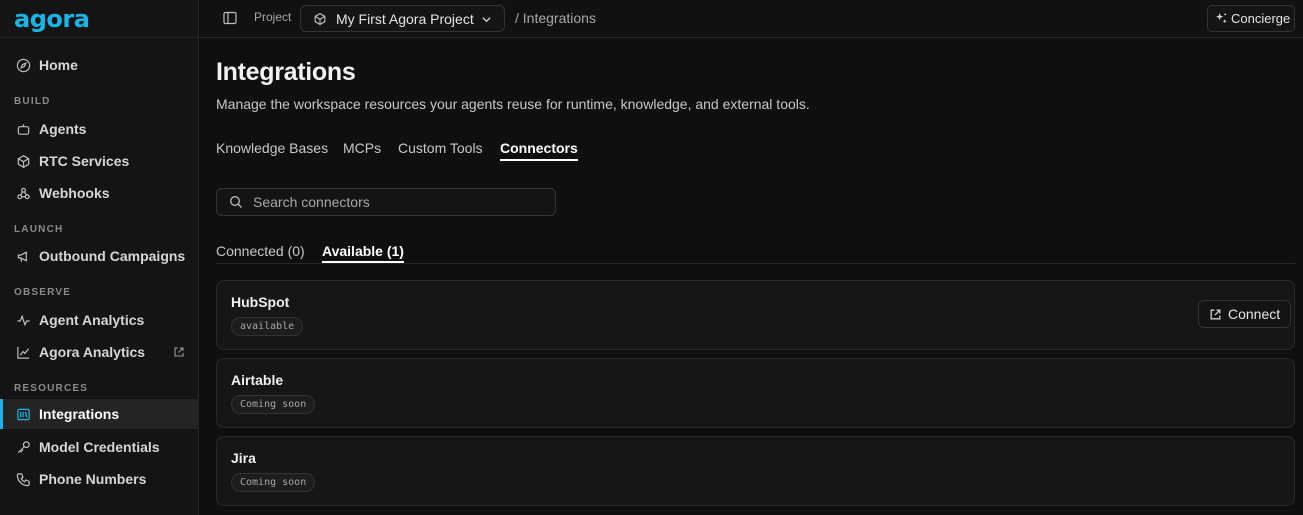 The width and height of the screenshot is (1303, 515). I want to click on sidebar-item-label: Model Credentials, so click(99, 447).